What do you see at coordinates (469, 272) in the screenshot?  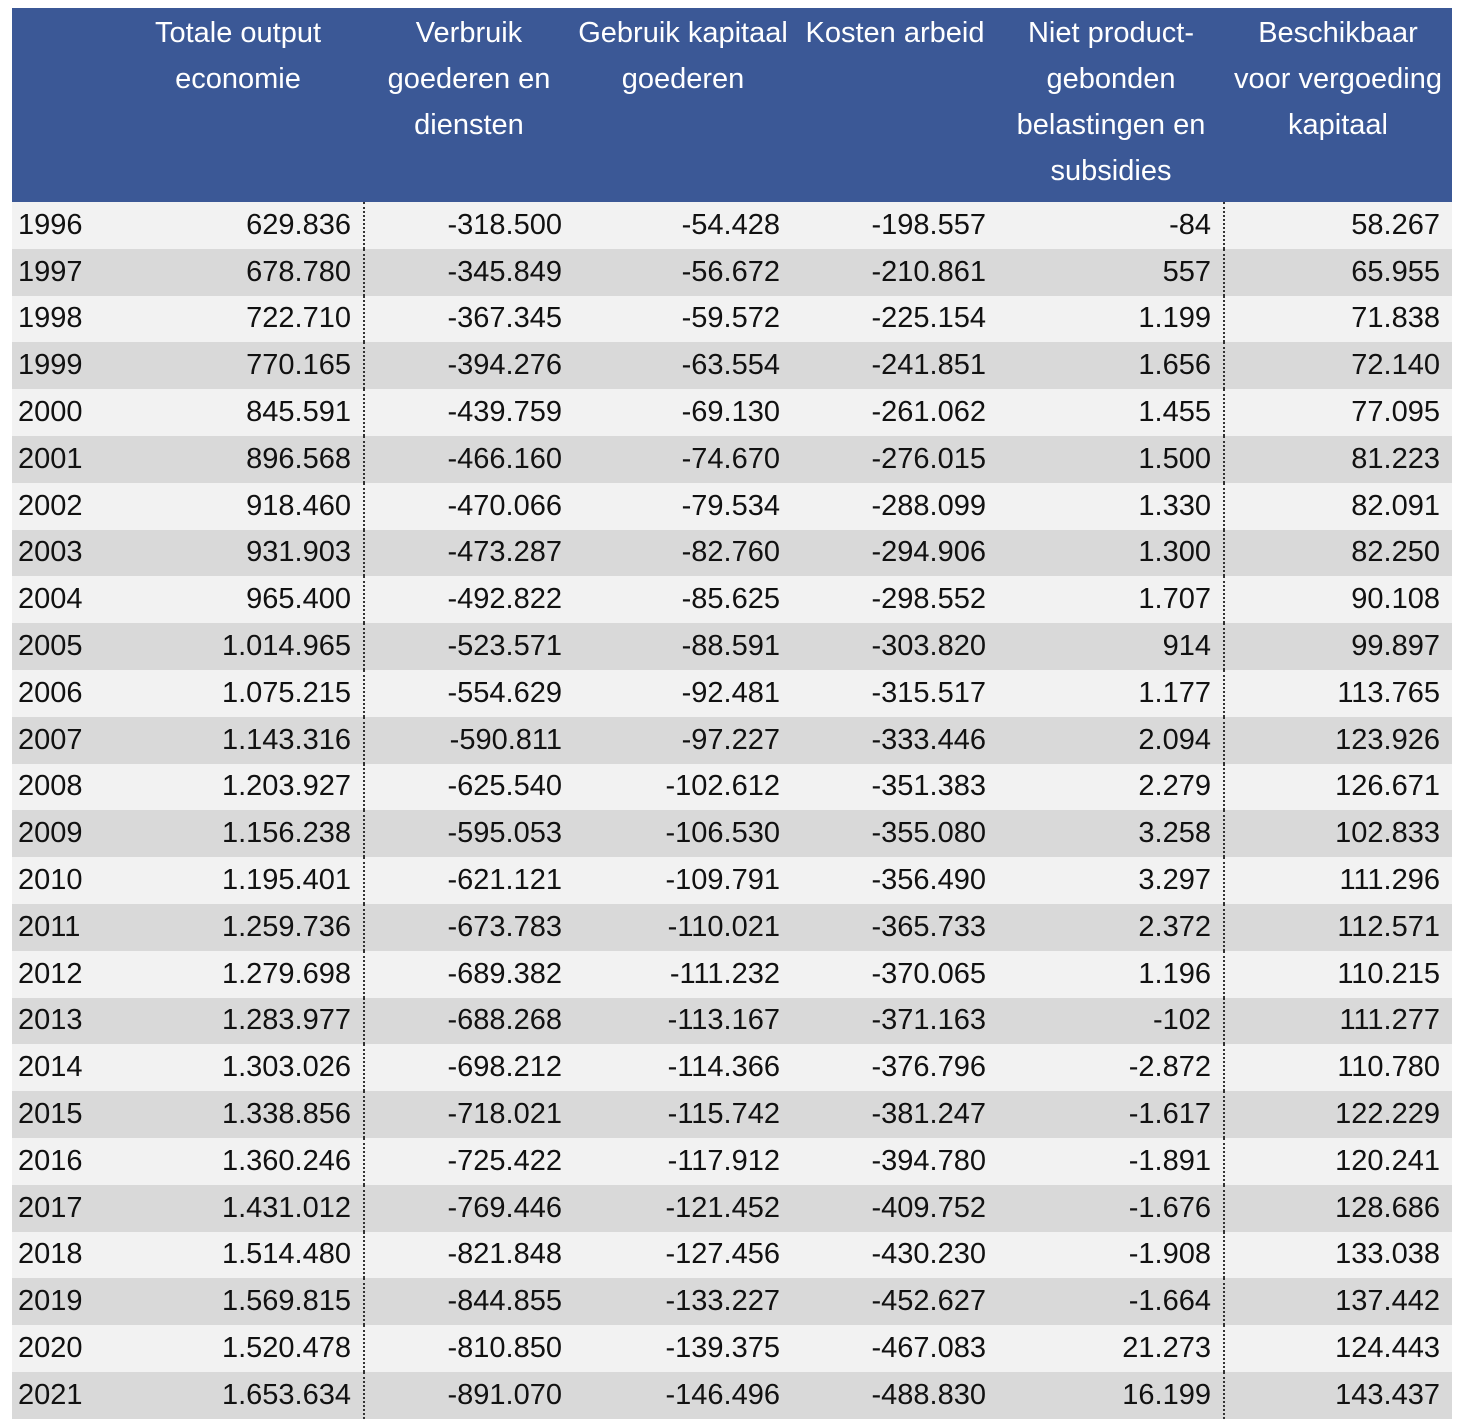 I see `verbruik-cell: -345.849` at bounding box center [469, 272].